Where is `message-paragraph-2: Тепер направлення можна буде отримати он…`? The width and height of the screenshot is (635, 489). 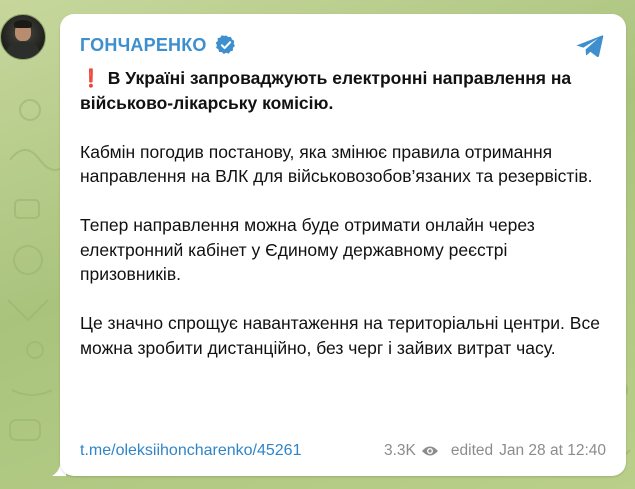 message-paragraph-2: Тепер направлення можна буде отримати он… is located at coordinates (307, 249).